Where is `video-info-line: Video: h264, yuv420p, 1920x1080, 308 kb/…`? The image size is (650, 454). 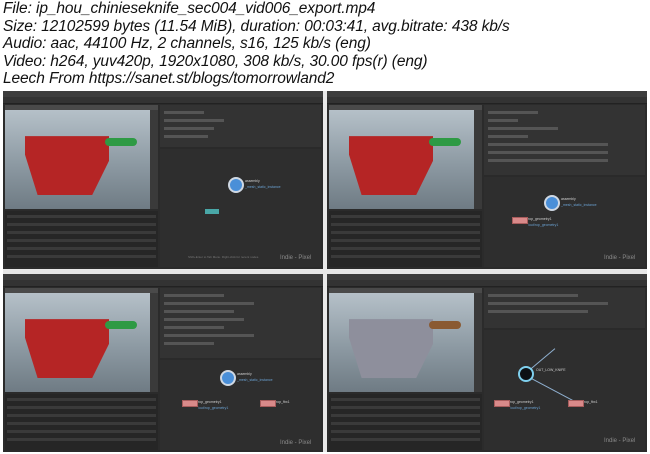 video-info-line: Video: h264, yuv420p, 1920x1080, 308 kb/… is located at coordinates (215, 61).